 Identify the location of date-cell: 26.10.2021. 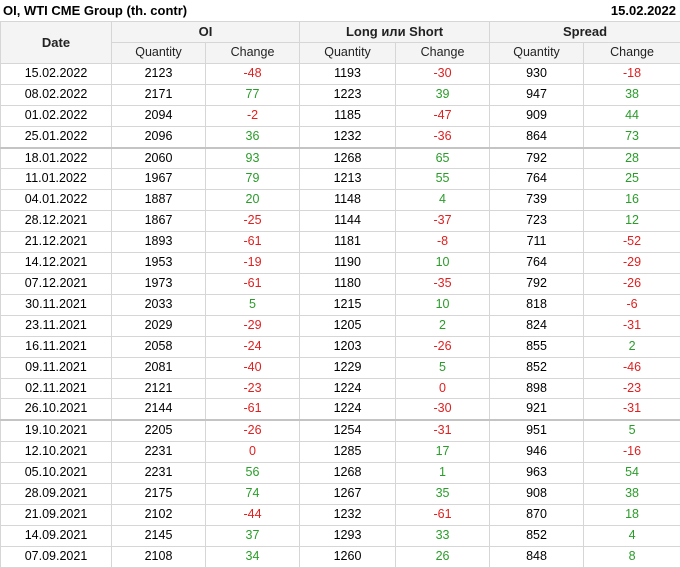
(56, 409).